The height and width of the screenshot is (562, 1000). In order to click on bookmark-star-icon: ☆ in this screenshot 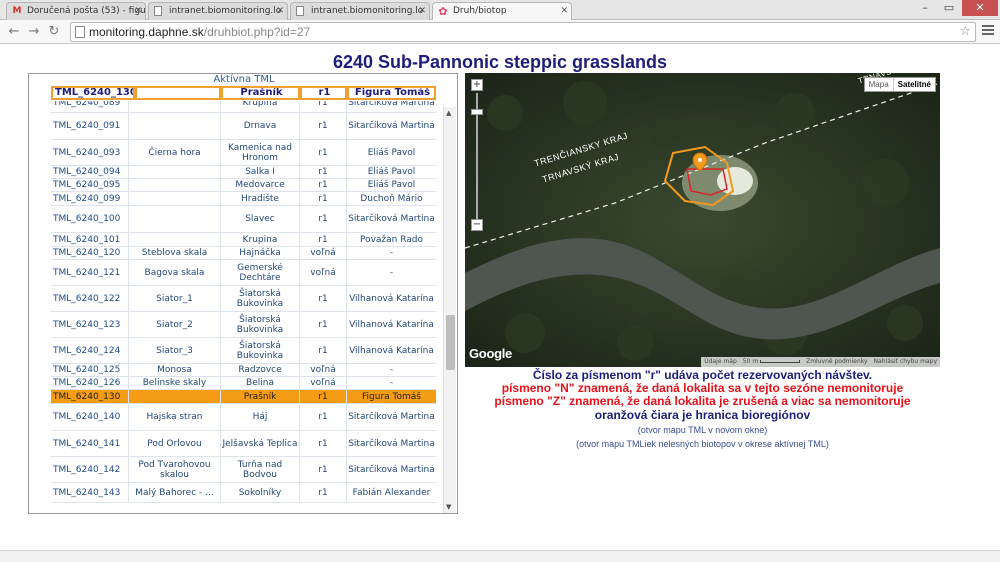, I will do `click(965, 31)`.